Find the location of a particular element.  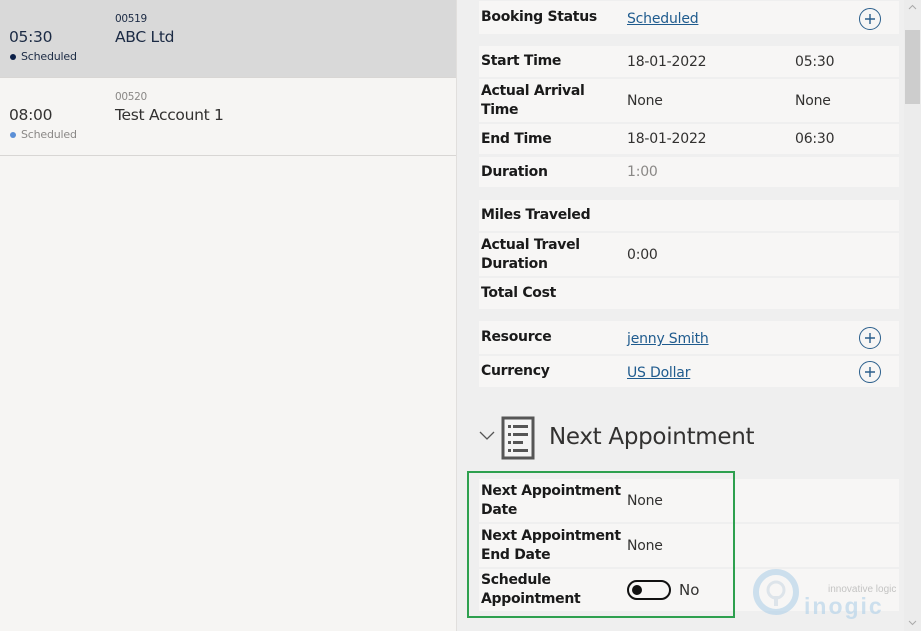

actual-arrival-date-value: None is located at coordinates (645, 101).